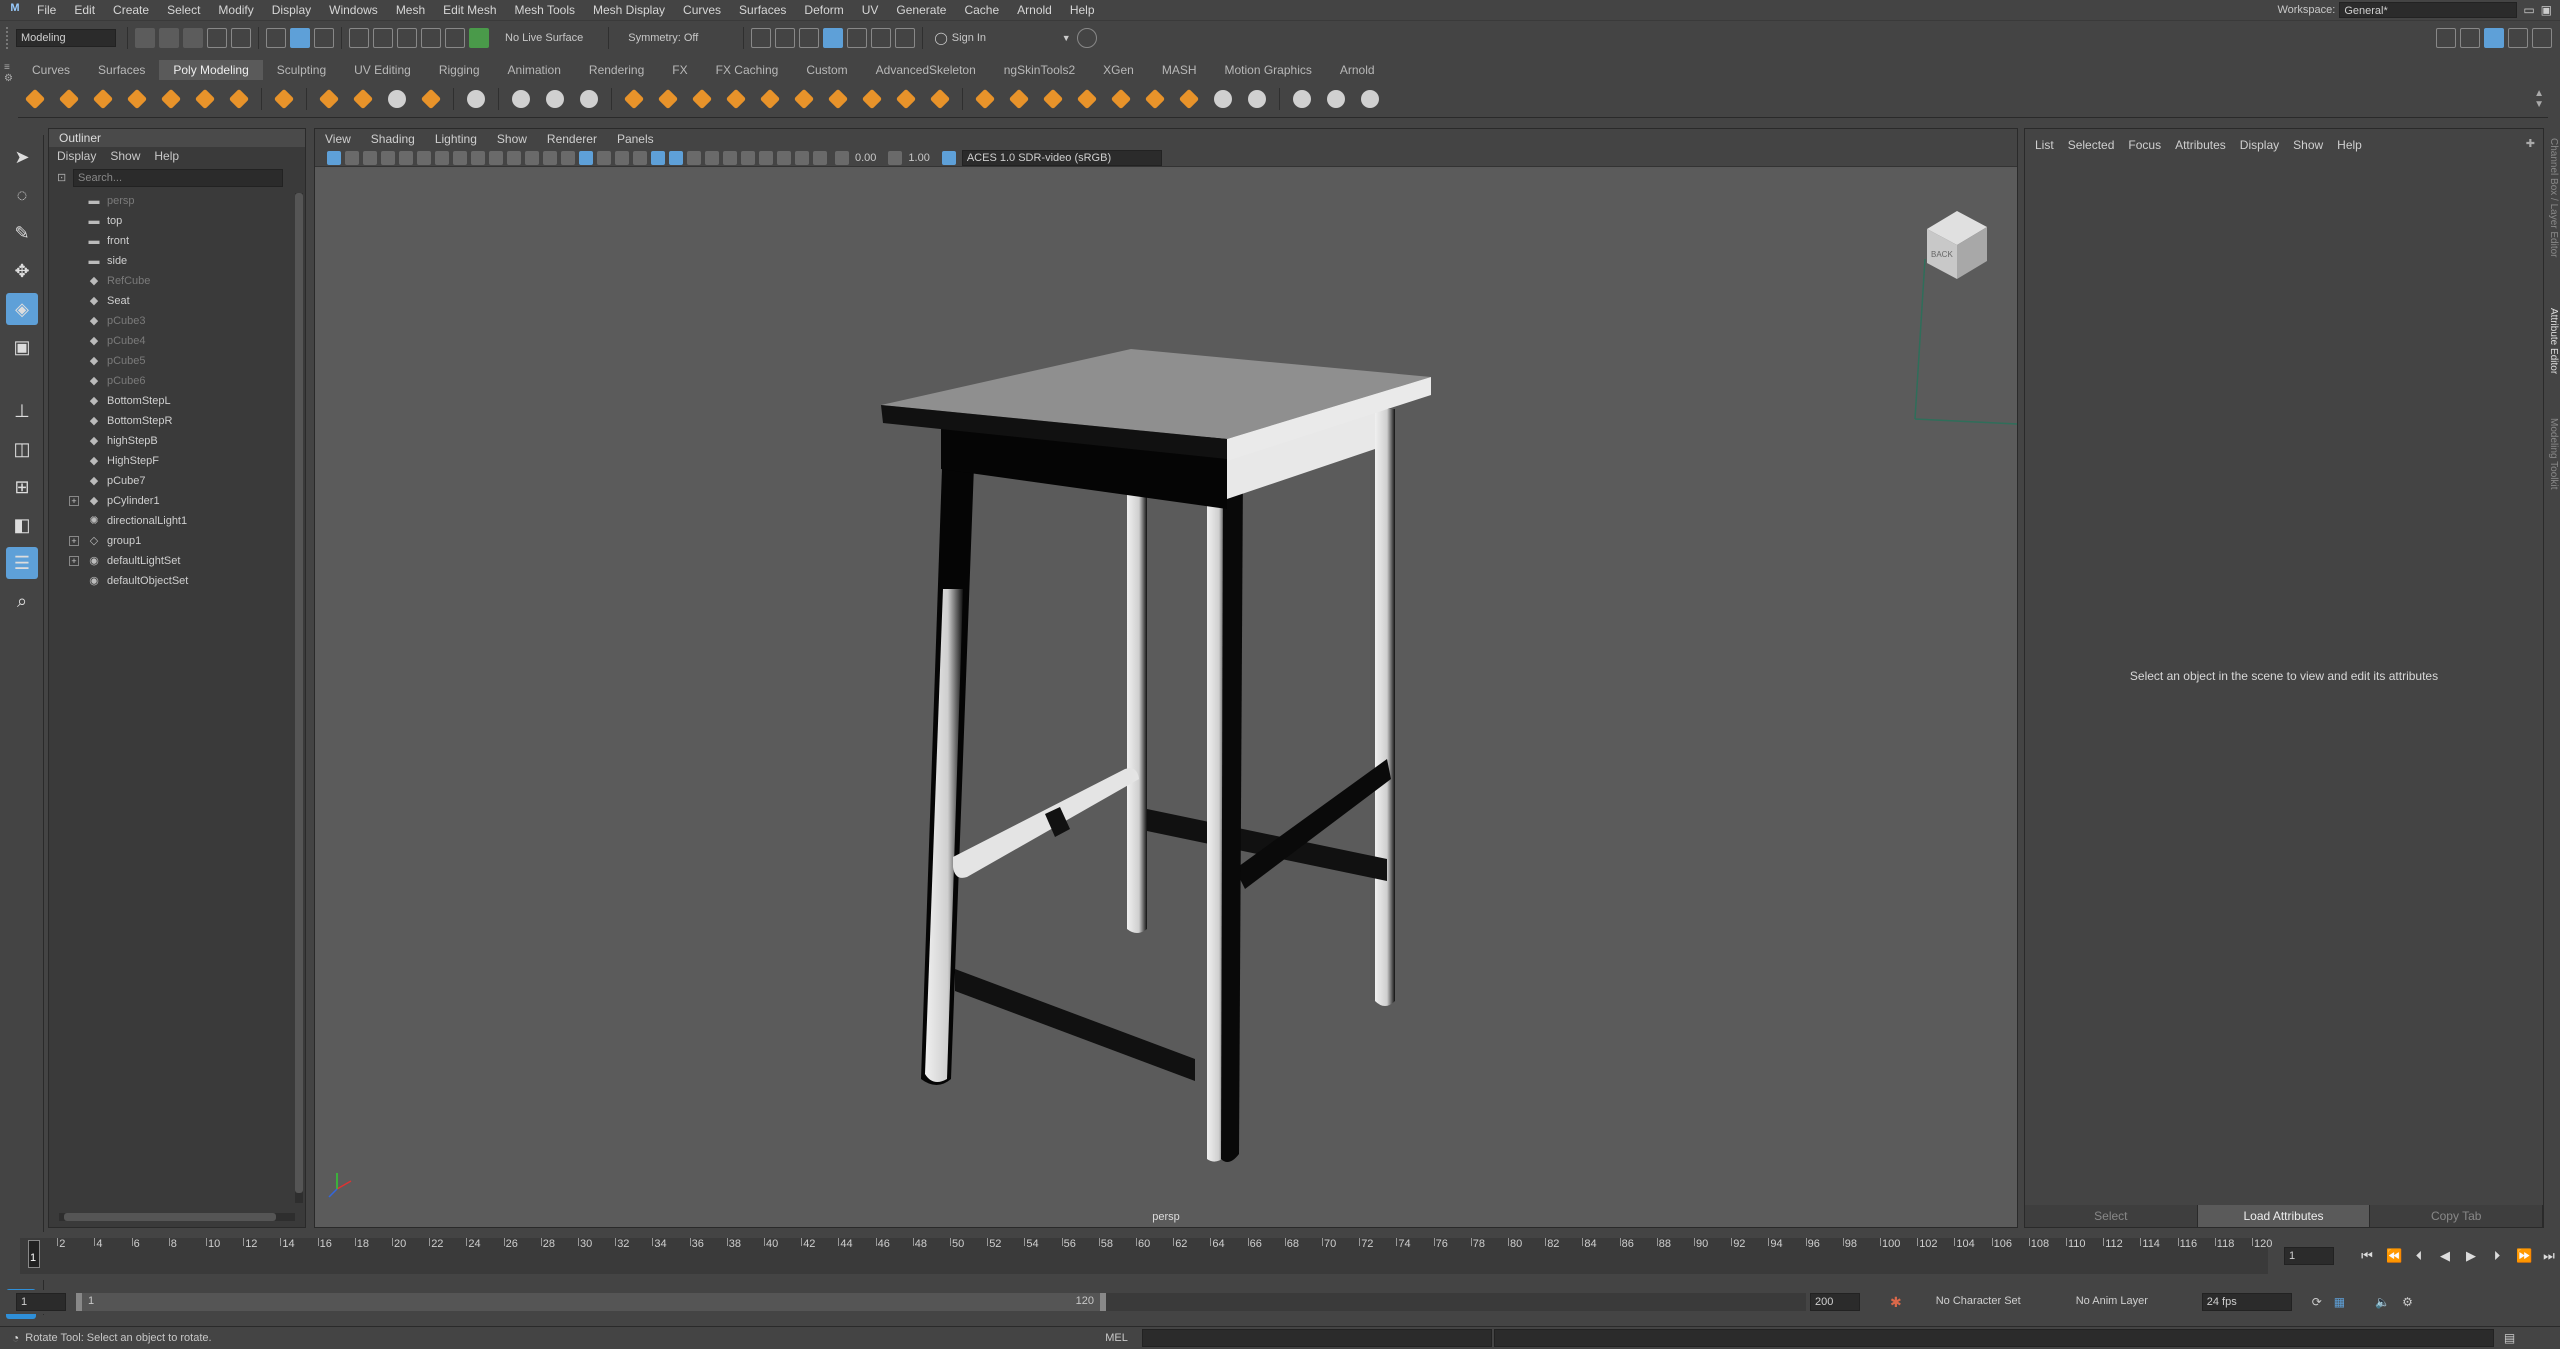 The width and height of the screenshot is (2560, 1349). What do you see at coordinates (177, 561) in the screenshot?
I see `outliner-item: + ◉ defaultLightSet` at bounding box center [177, 561].